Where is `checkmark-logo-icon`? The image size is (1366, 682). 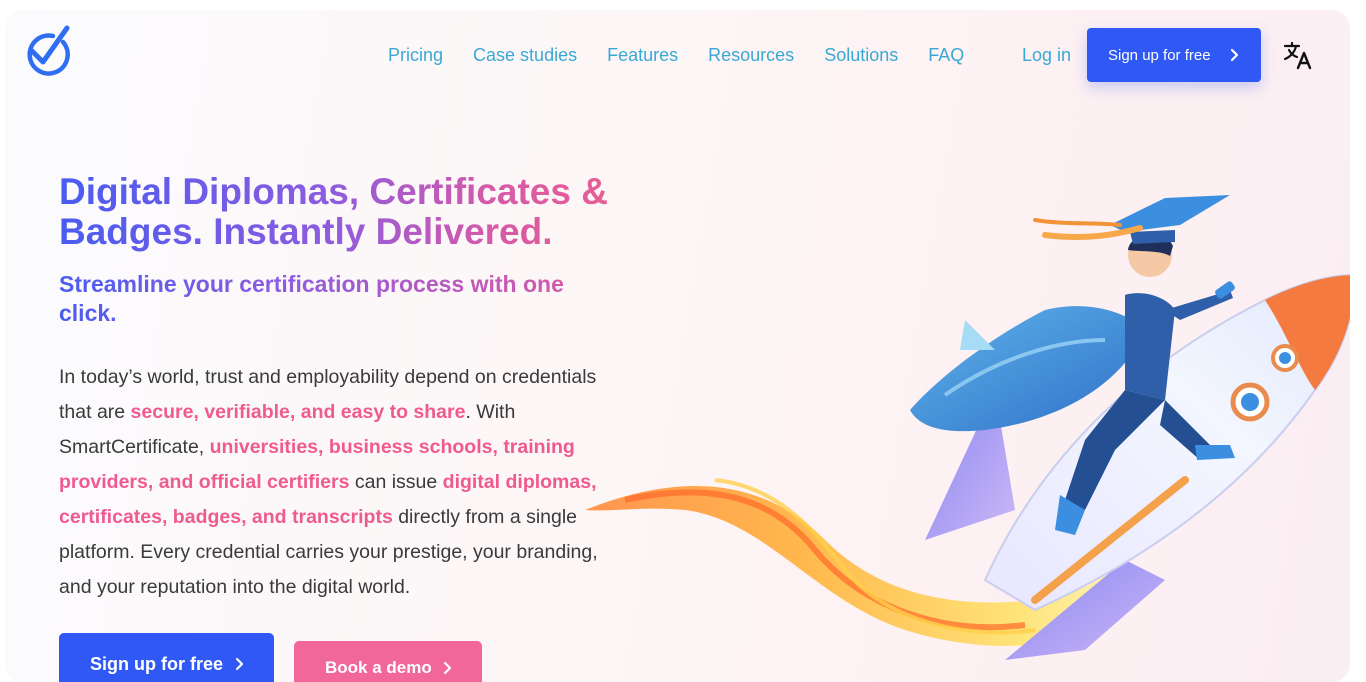 checkmark-logo-icon is located at coordinates (47, 50).